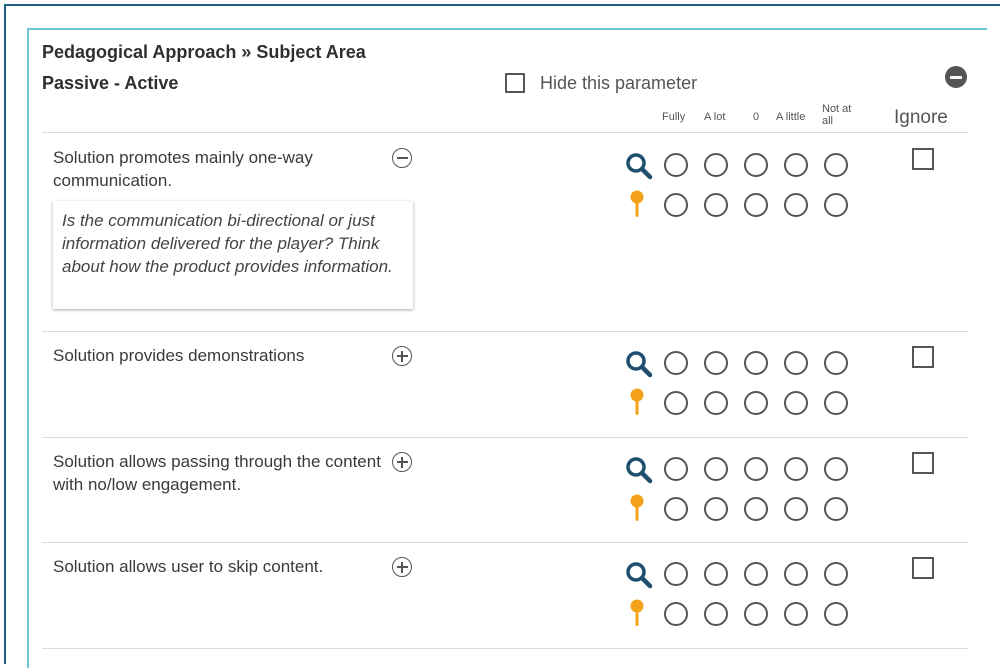 This screenshot has width=1000, height=668. Describe the element at coordinates (188, 566) in the screenshot. I see `question-text: Solution allows user to skip content.` at that location.